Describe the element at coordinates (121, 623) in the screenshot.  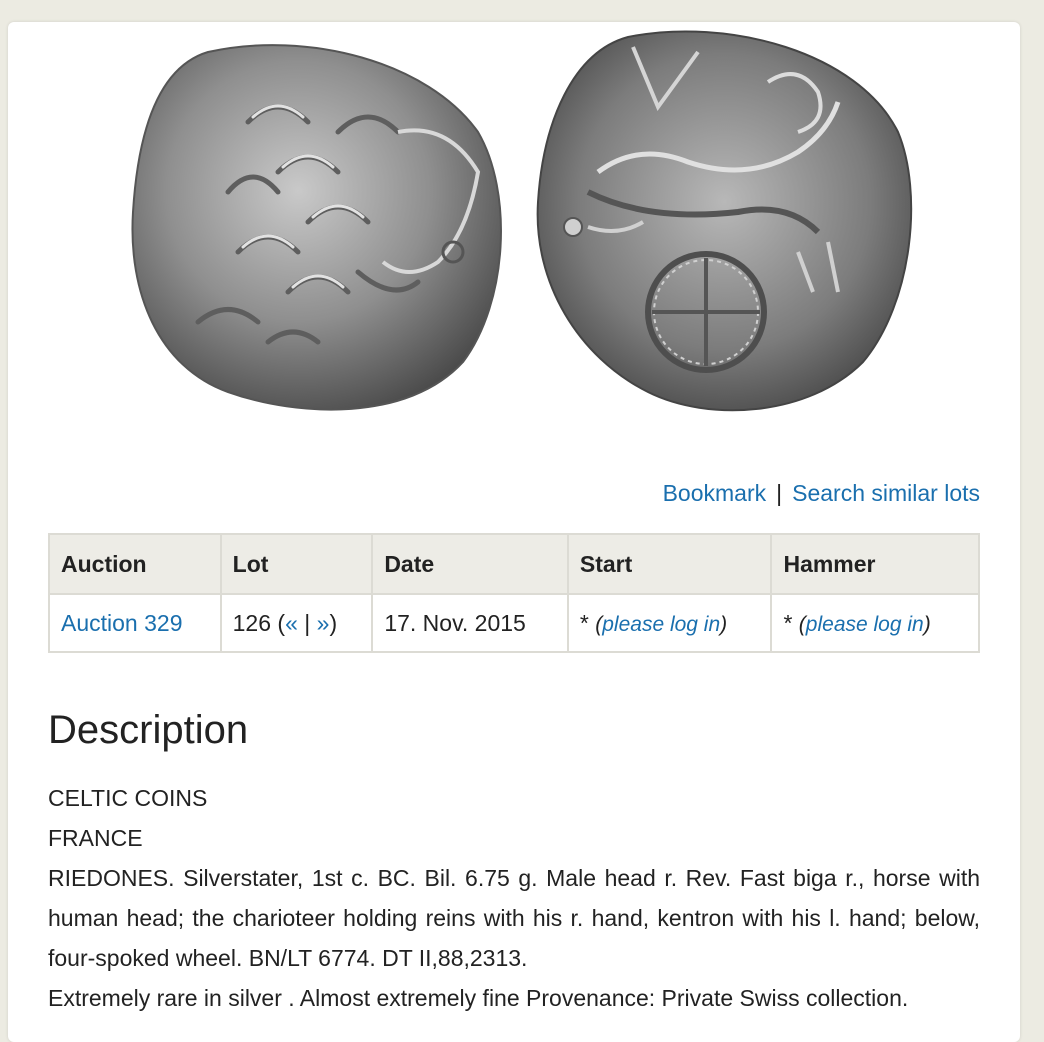
I see `auction-link: Auction 329` at that location.